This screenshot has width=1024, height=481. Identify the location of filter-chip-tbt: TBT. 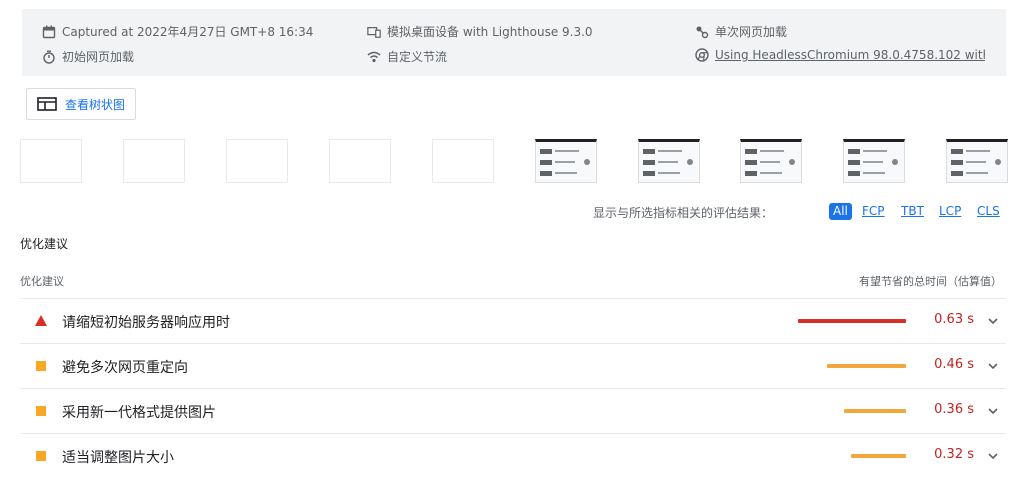
(912, 211).